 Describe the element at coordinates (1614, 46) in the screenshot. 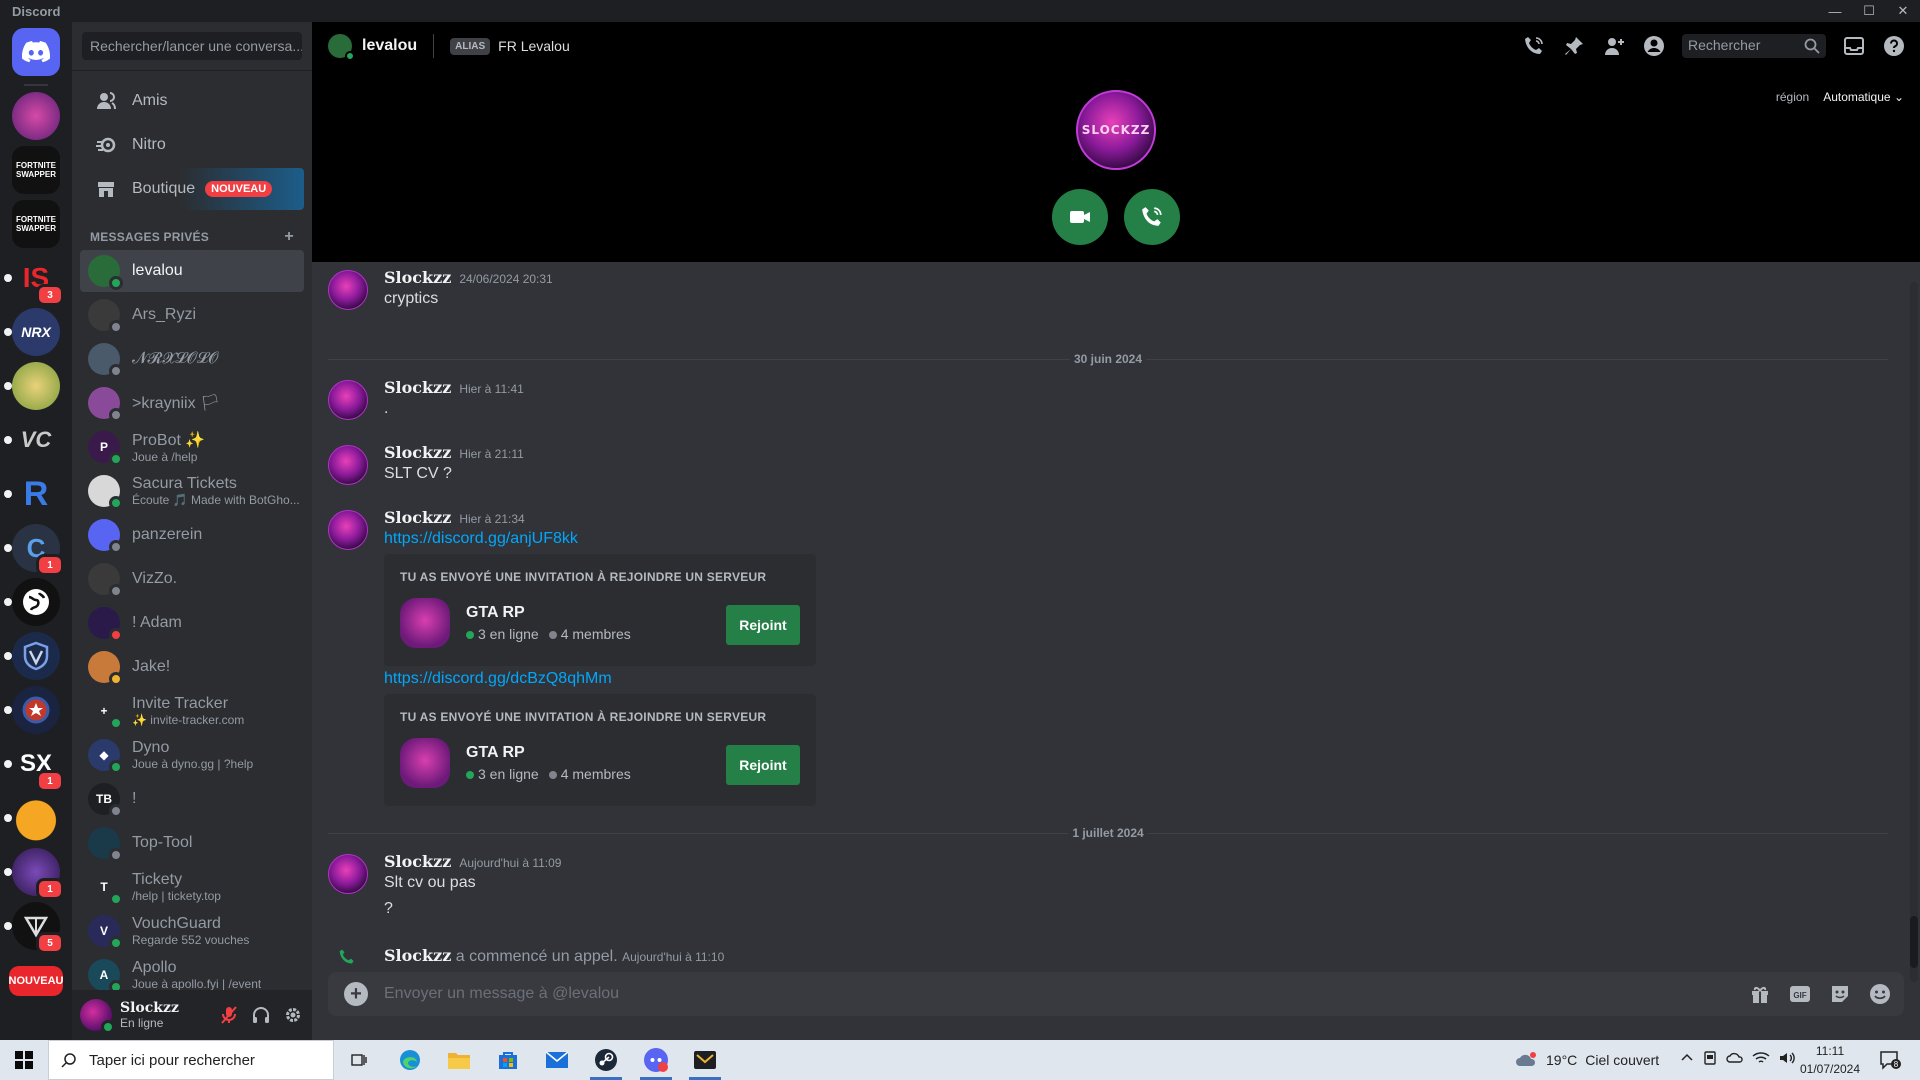

I see `add-friends-to-dm-button` at that location.